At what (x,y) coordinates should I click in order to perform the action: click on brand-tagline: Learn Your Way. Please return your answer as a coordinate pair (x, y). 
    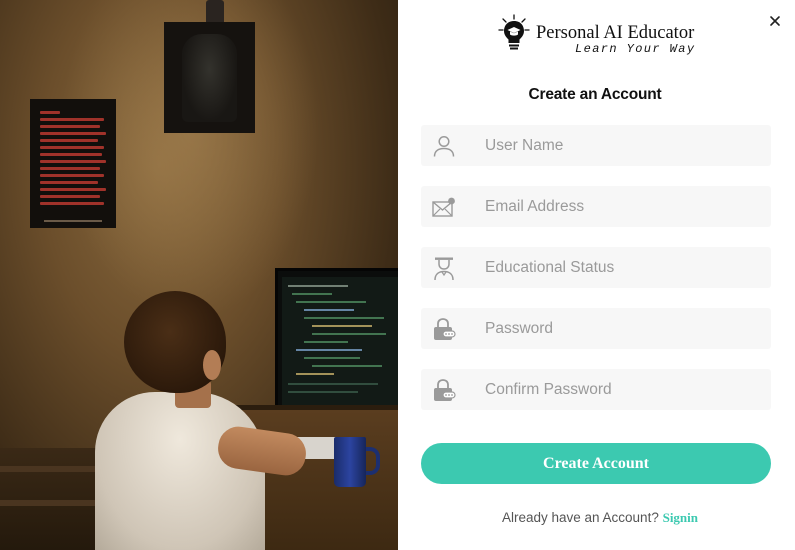
    Looking at the image, I should click on (635, 49).